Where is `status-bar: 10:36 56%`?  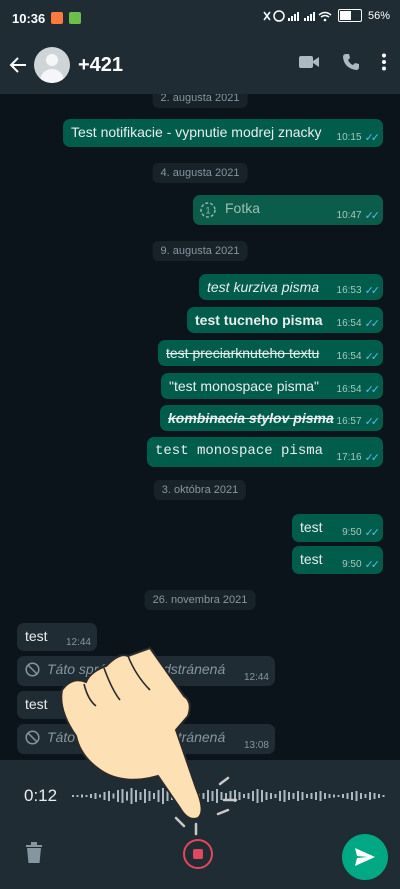
status-bar: 10:36 56% is located at coordinates (200, 18).